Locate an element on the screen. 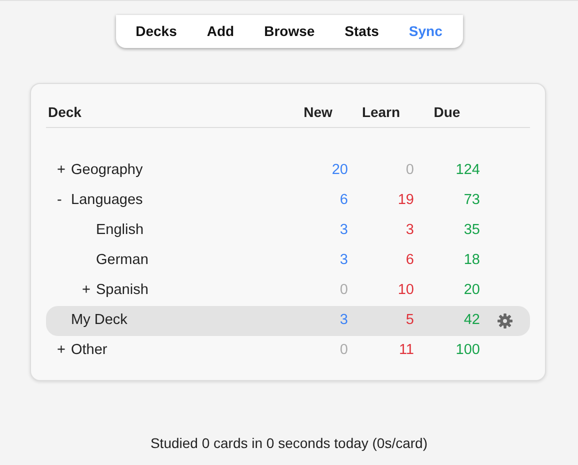 This screenshot has width=578, height=465. new-count: 20 is located at coordinates (340, 170).